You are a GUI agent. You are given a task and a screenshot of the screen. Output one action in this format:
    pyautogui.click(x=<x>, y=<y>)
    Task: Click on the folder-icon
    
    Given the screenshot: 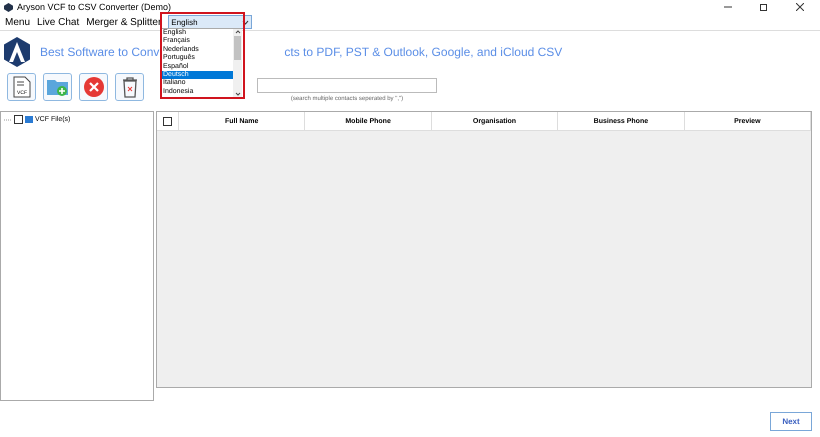 What is the action you would take?
    pyautogui.click(x=29, y=119)
    